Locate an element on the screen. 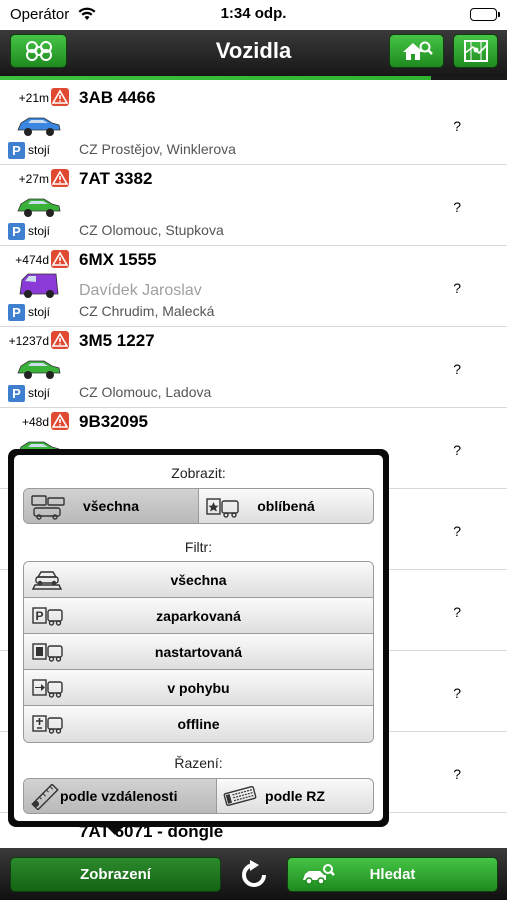  moving-icon is located at coordinates (48, 689).